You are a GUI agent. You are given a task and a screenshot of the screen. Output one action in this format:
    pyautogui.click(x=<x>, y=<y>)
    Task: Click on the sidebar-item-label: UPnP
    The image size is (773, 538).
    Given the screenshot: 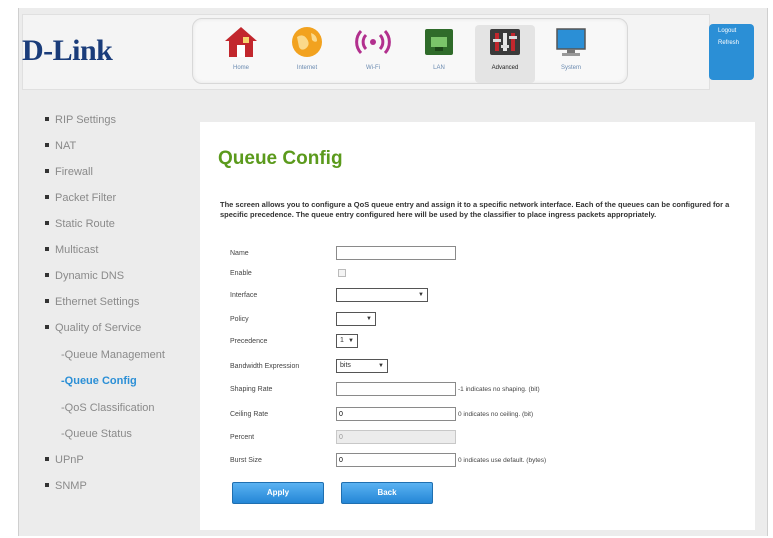 What is the action you would take?
    pyautogui.click(x=69, y=460)
    